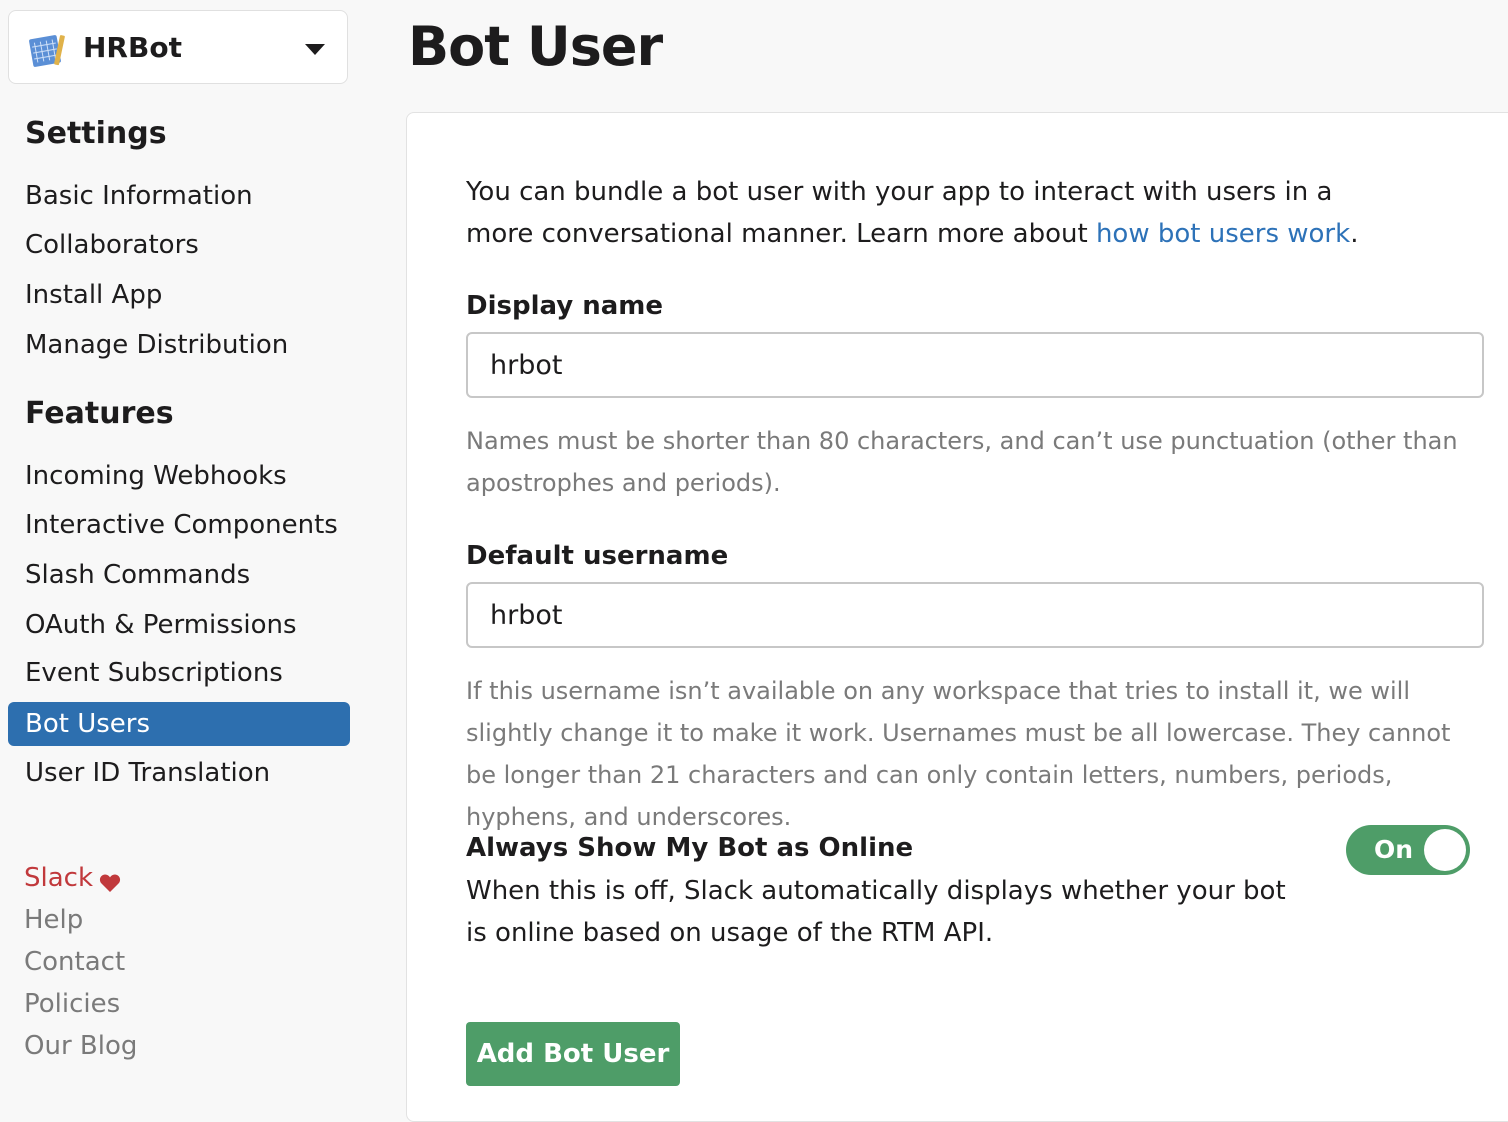  I want to click on footer-contact-link: Contact, so click(74, 962).